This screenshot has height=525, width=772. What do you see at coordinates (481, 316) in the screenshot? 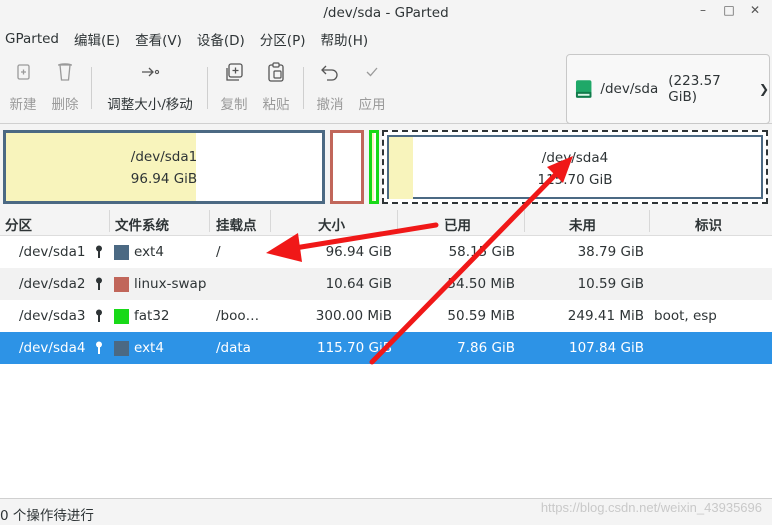
I see `used: 50.59 MiB` at bounding box center [481, 316].